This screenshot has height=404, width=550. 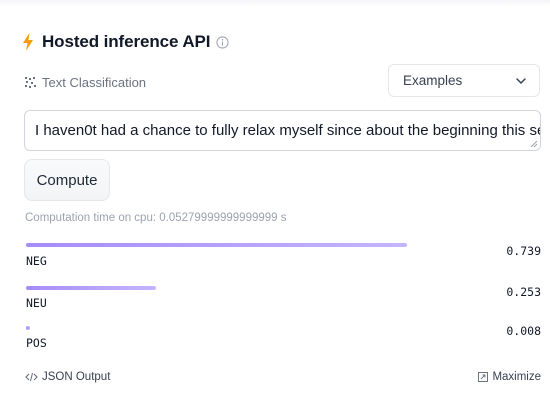 I want to click on result-bar-neu, so click(x=91, y=288).